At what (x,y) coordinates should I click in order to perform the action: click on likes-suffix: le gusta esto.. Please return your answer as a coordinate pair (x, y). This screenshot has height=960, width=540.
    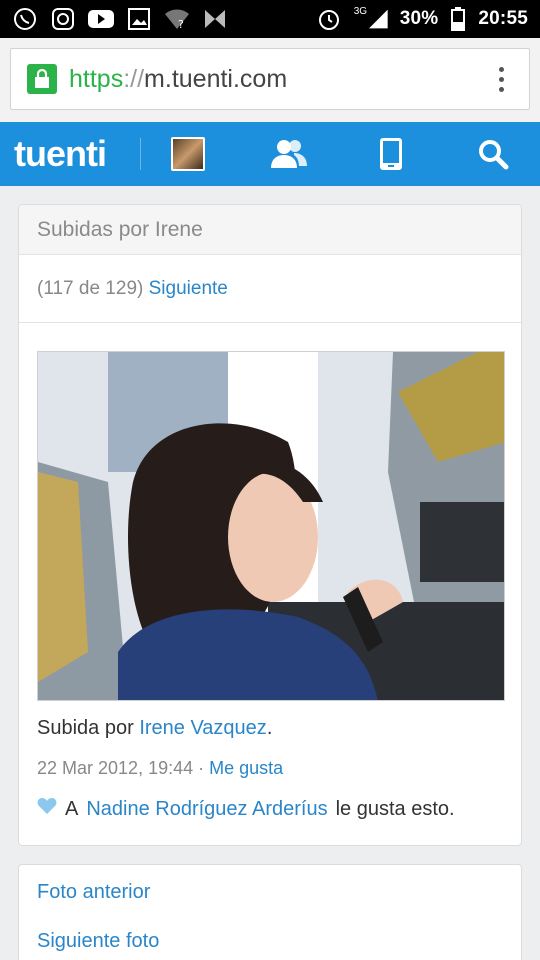
    Looking at the image, I should click on (395, 808).